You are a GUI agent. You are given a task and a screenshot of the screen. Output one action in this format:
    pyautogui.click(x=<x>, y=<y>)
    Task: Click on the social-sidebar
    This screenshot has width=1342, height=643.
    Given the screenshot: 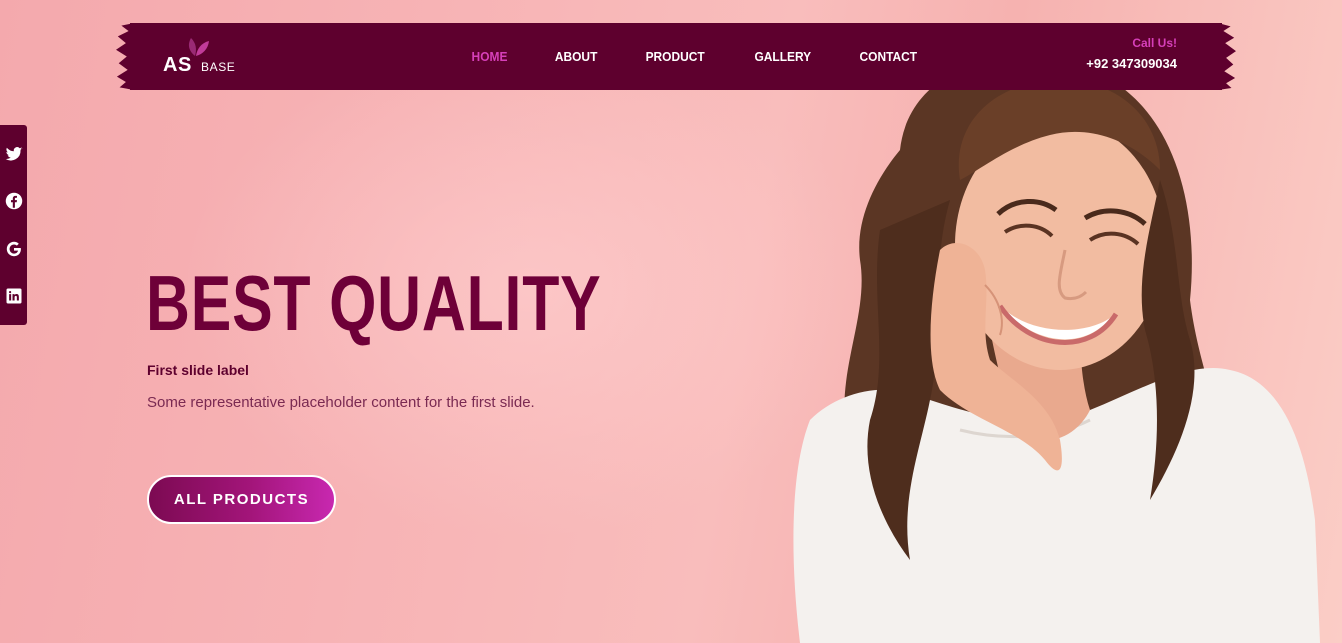 What is the action you would take?
    pyautogui.click(x=13, y=225)
    